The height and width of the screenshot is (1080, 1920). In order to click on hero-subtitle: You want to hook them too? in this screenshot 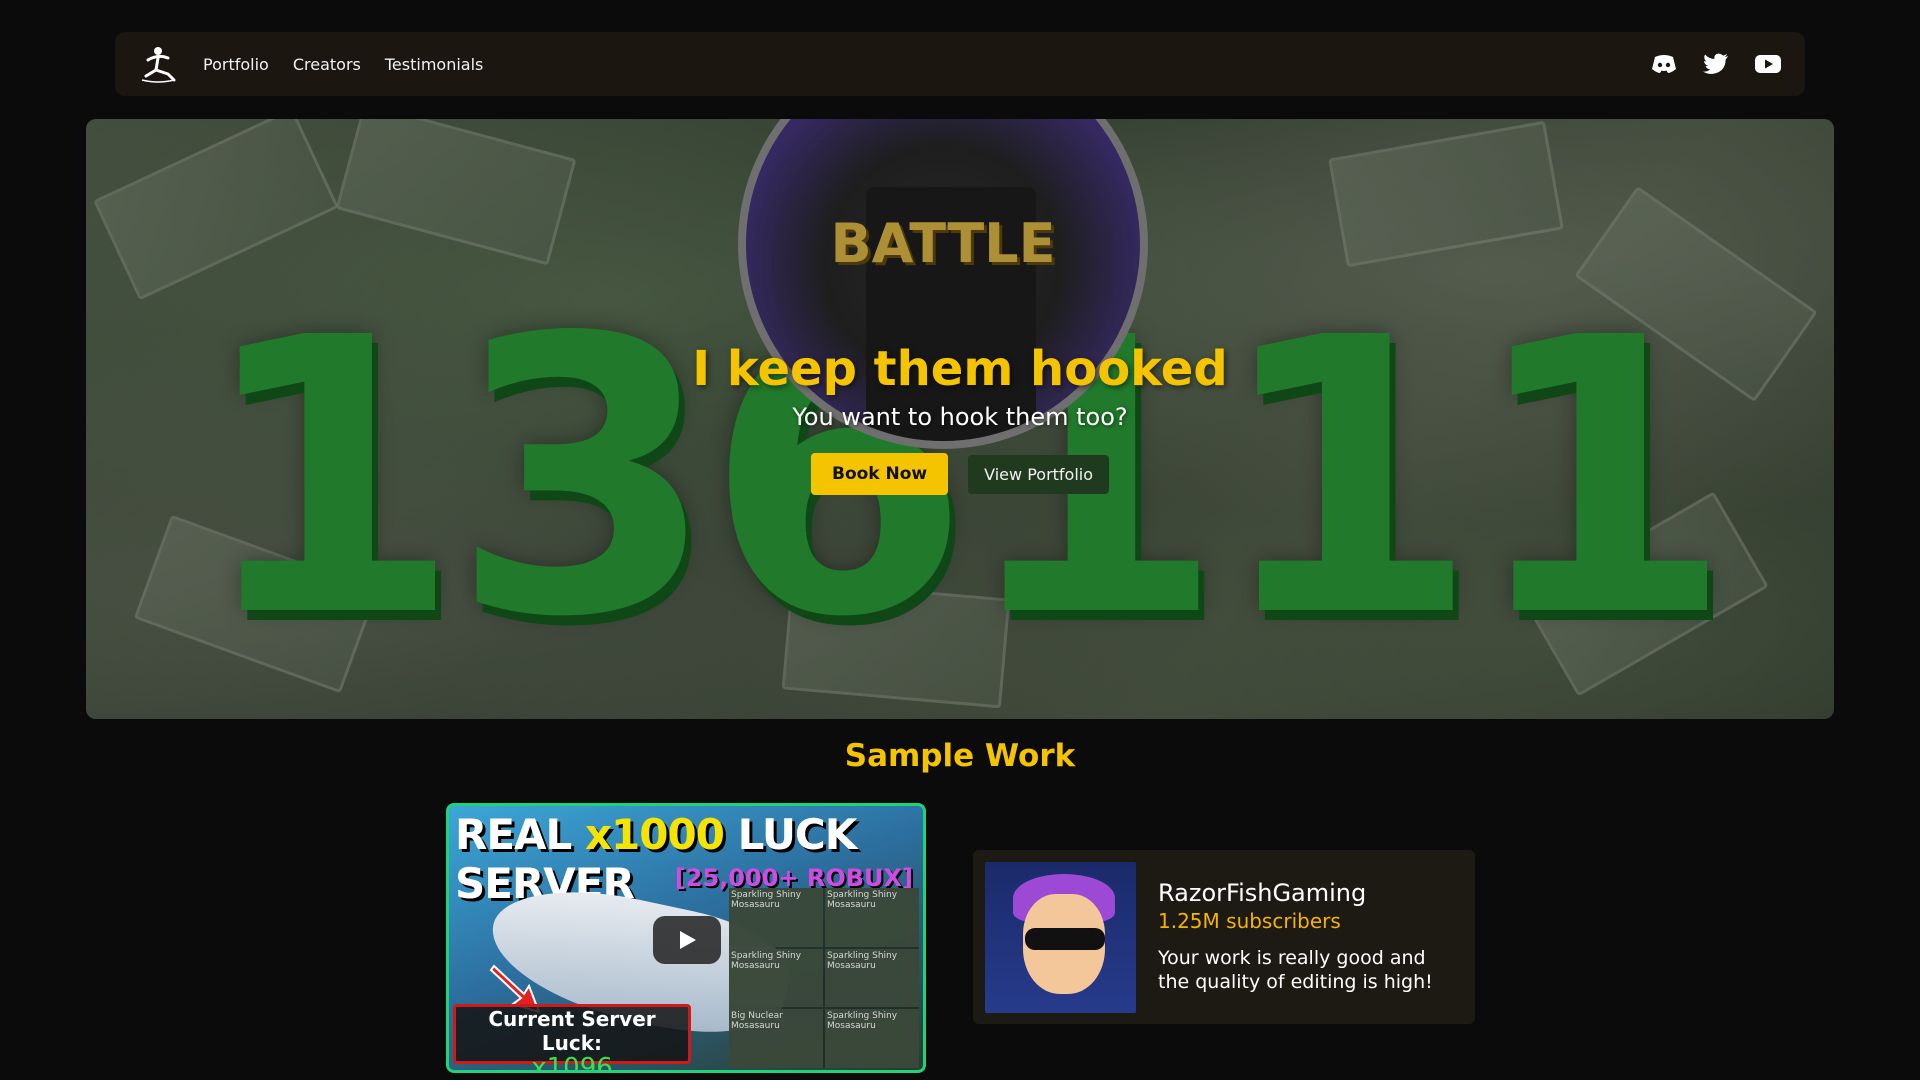, I will do `click(960, 417)`.